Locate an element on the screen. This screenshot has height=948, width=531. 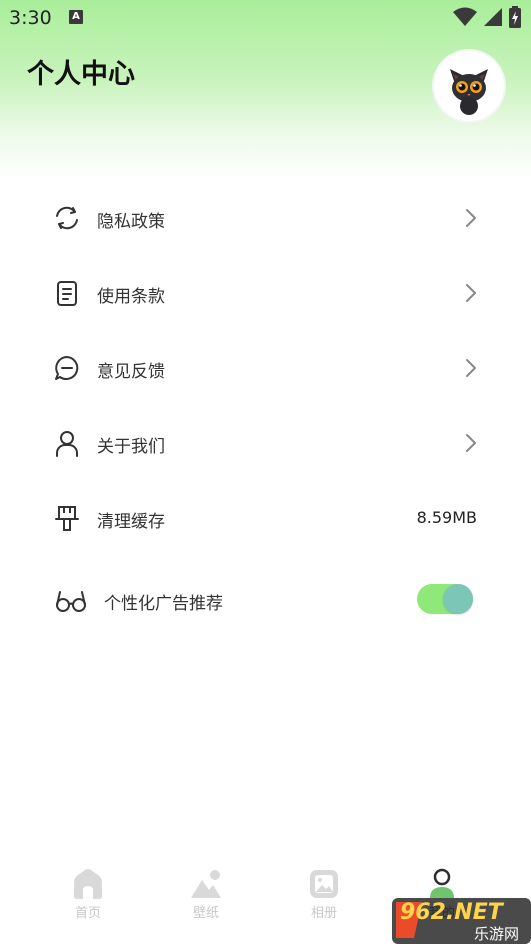
nav-item-album: 相册 is located at coordinates (324, 894).